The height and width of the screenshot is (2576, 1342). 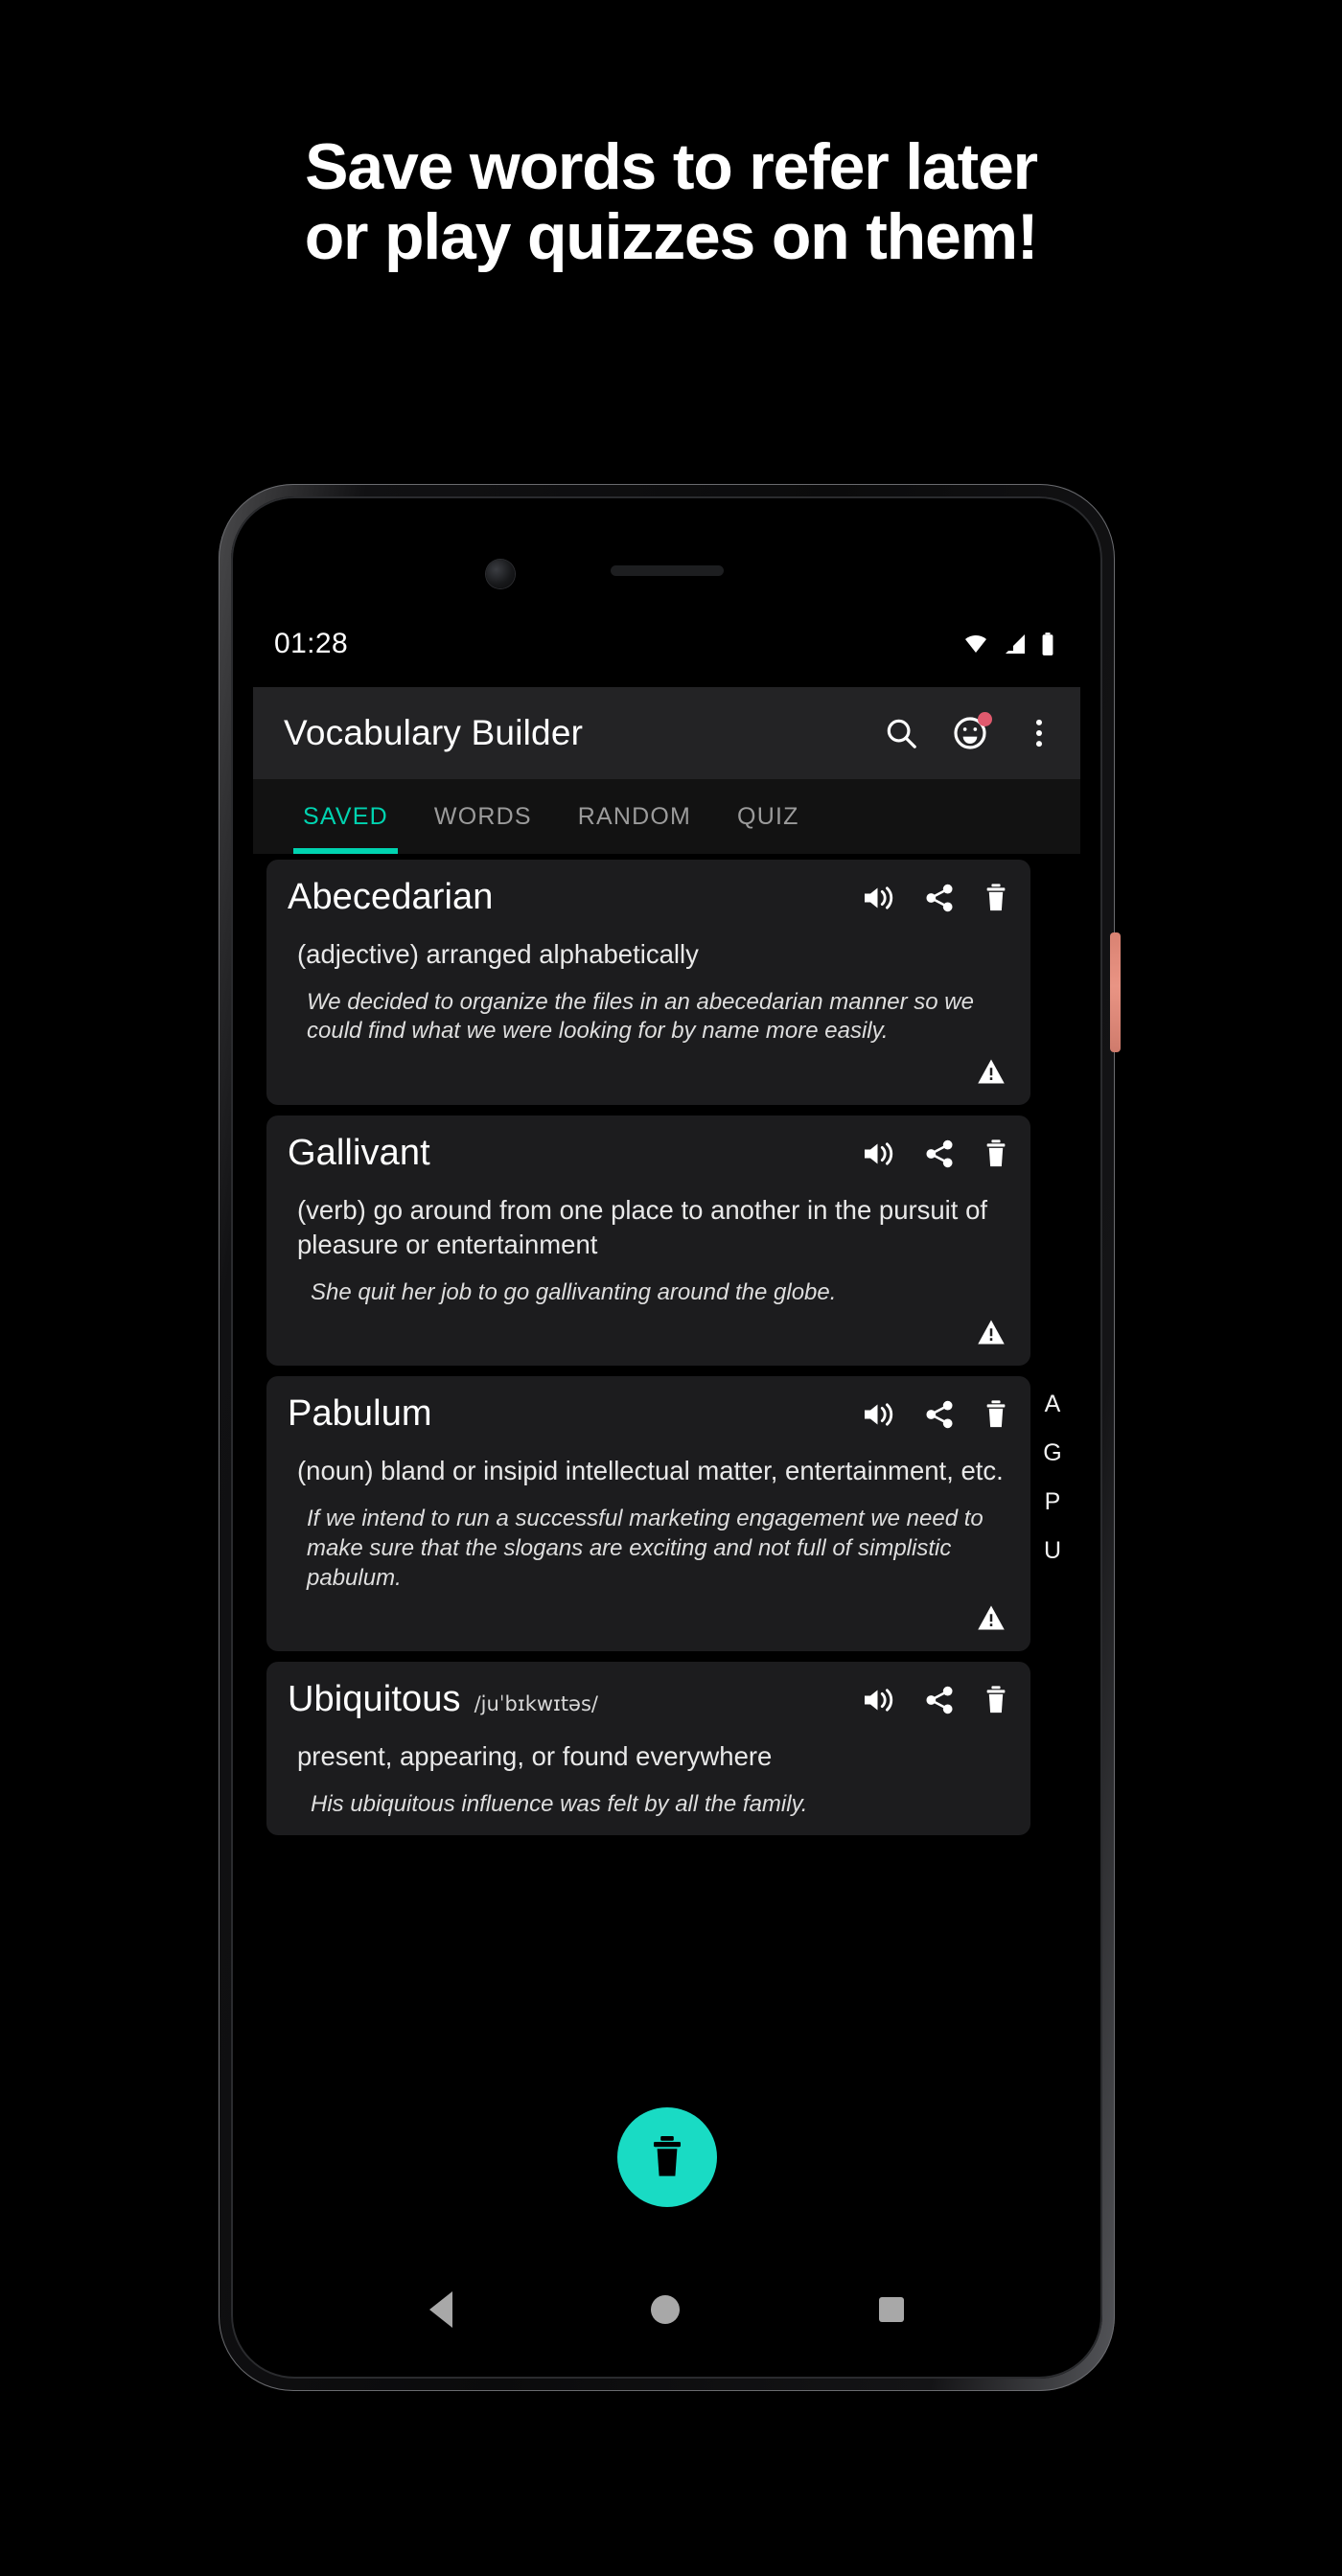 I want to click on delete-fab, so click(x=666, y=2157).